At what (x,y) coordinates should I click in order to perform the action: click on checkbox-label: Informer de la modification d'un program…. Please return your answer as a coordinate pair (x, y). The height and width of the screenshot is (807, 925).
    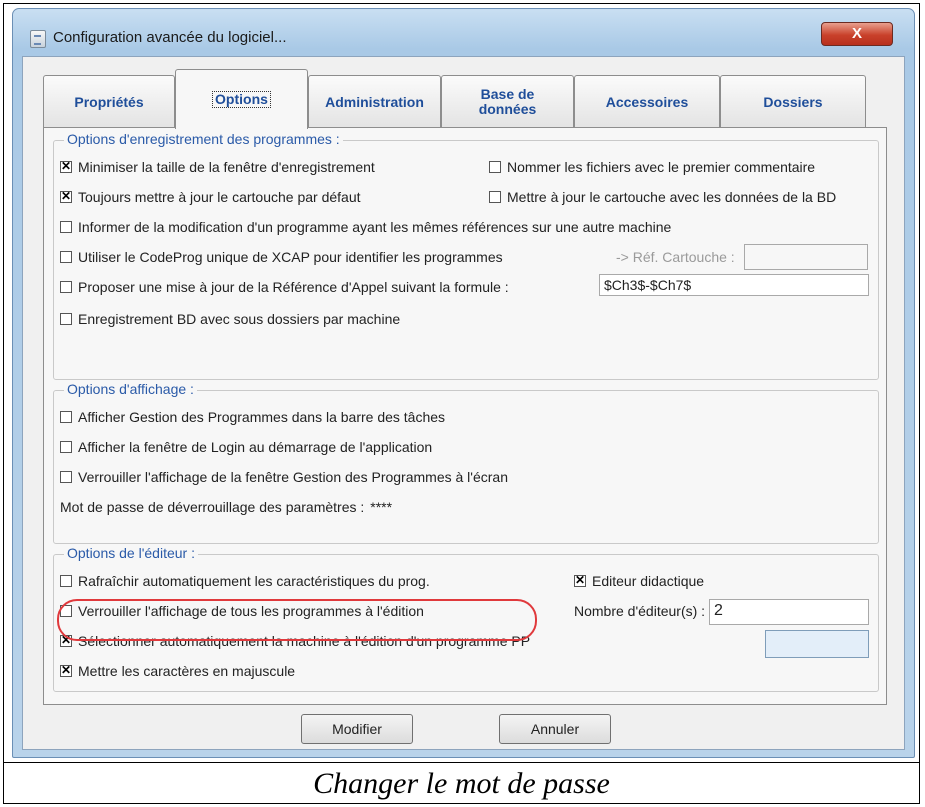
    Looking at the image, I should click on (375, 227).